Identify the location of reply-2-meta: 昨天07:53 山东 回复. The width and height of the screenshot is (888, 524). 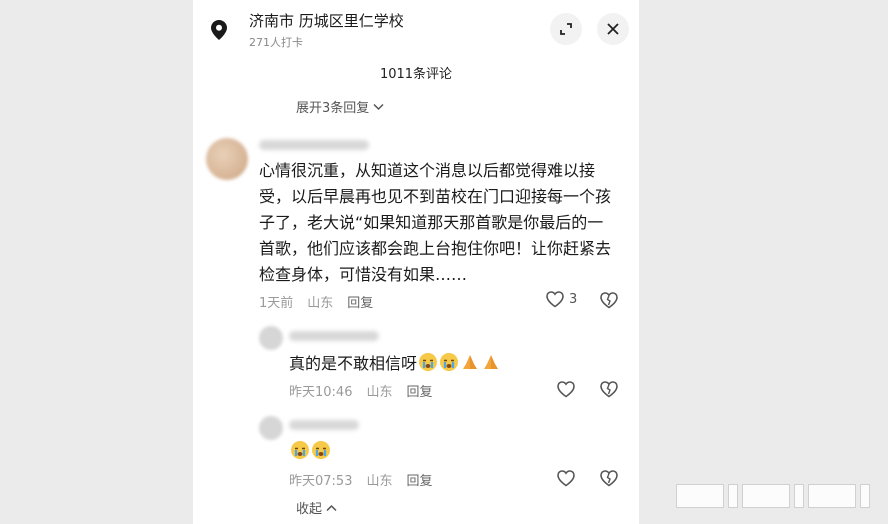
(361, 479).